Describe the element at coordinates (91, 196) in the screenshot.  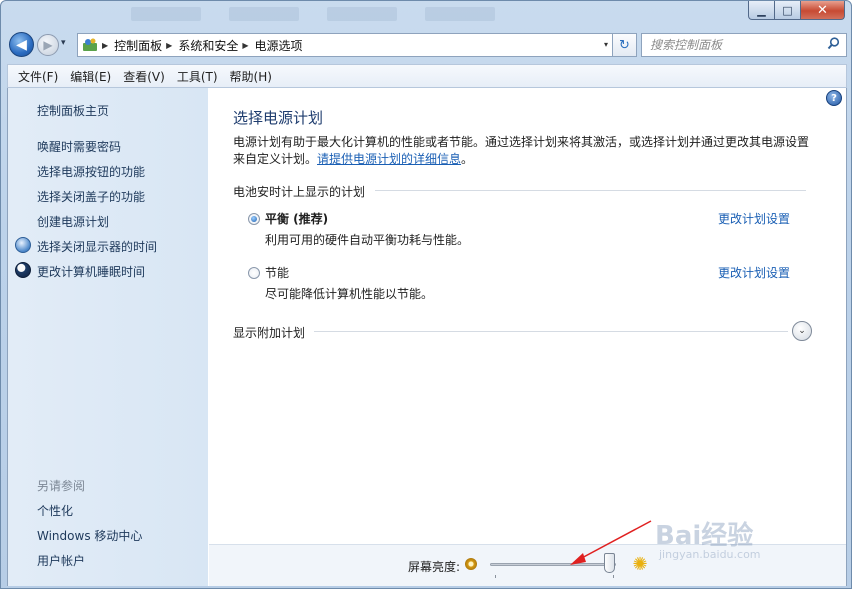
I see `sidebar-link-lid: 选择关闭盖子的功能` at that location.